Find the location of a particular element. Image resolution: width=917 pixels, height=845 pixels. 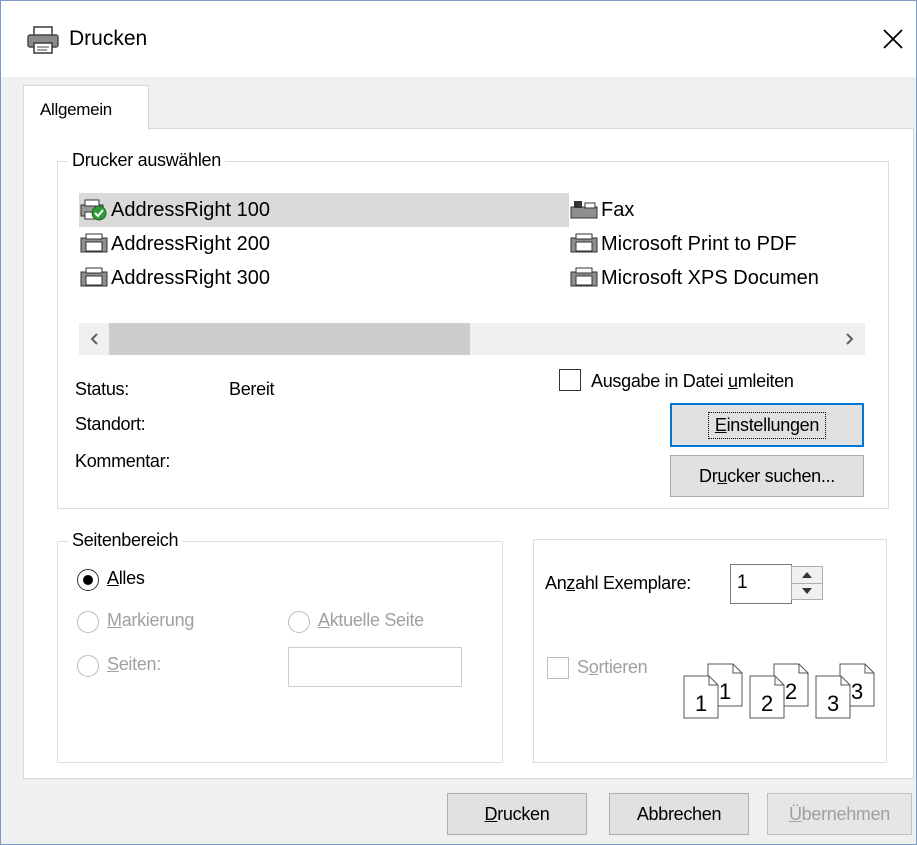

range-selection-label: Markierung is located at coordinates (150, 620).